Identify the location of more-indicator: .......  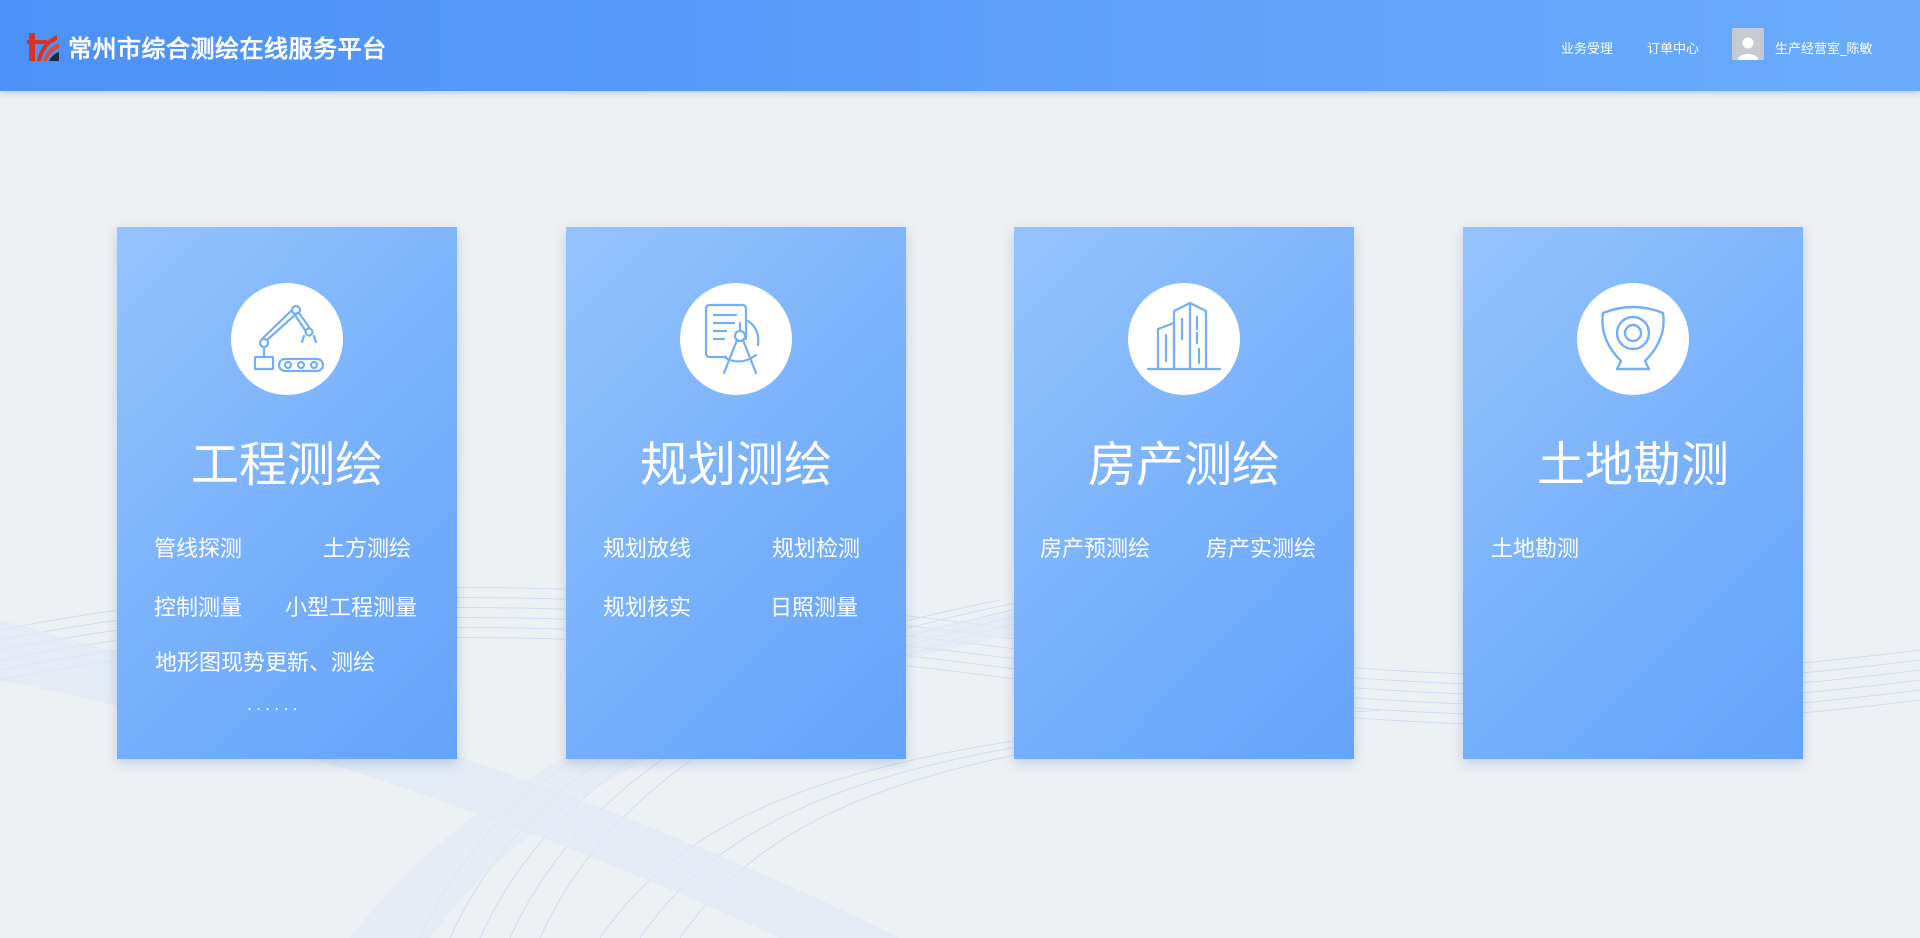
(274, 704).